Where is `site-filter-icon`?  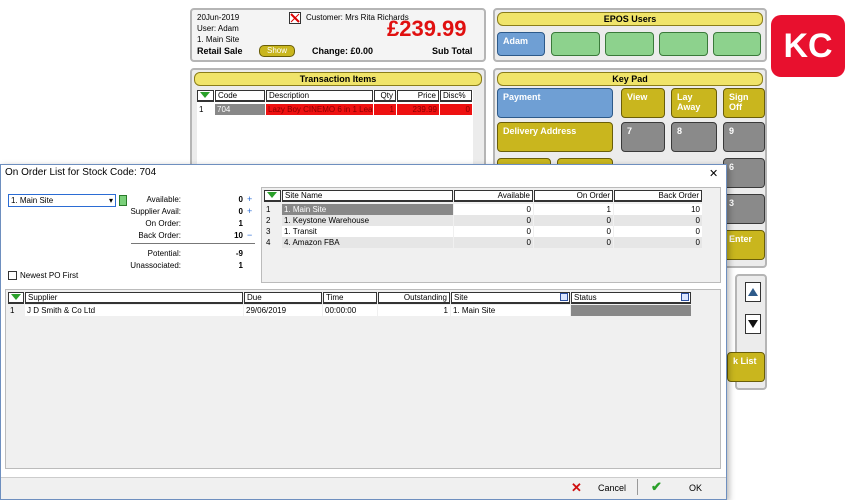
site-filter-icon is located at coordinates (564, 297).